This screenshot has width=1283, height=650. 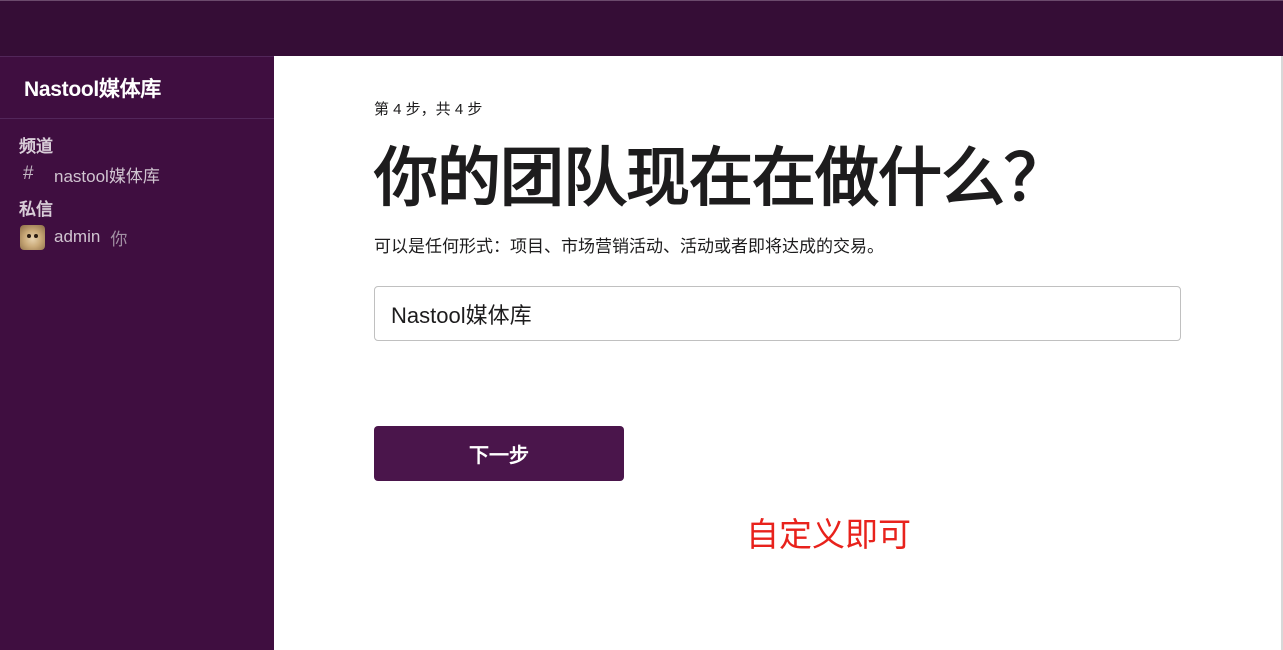 I want to click on annotation-note: 自定义即可, so click(x=828, y=534).